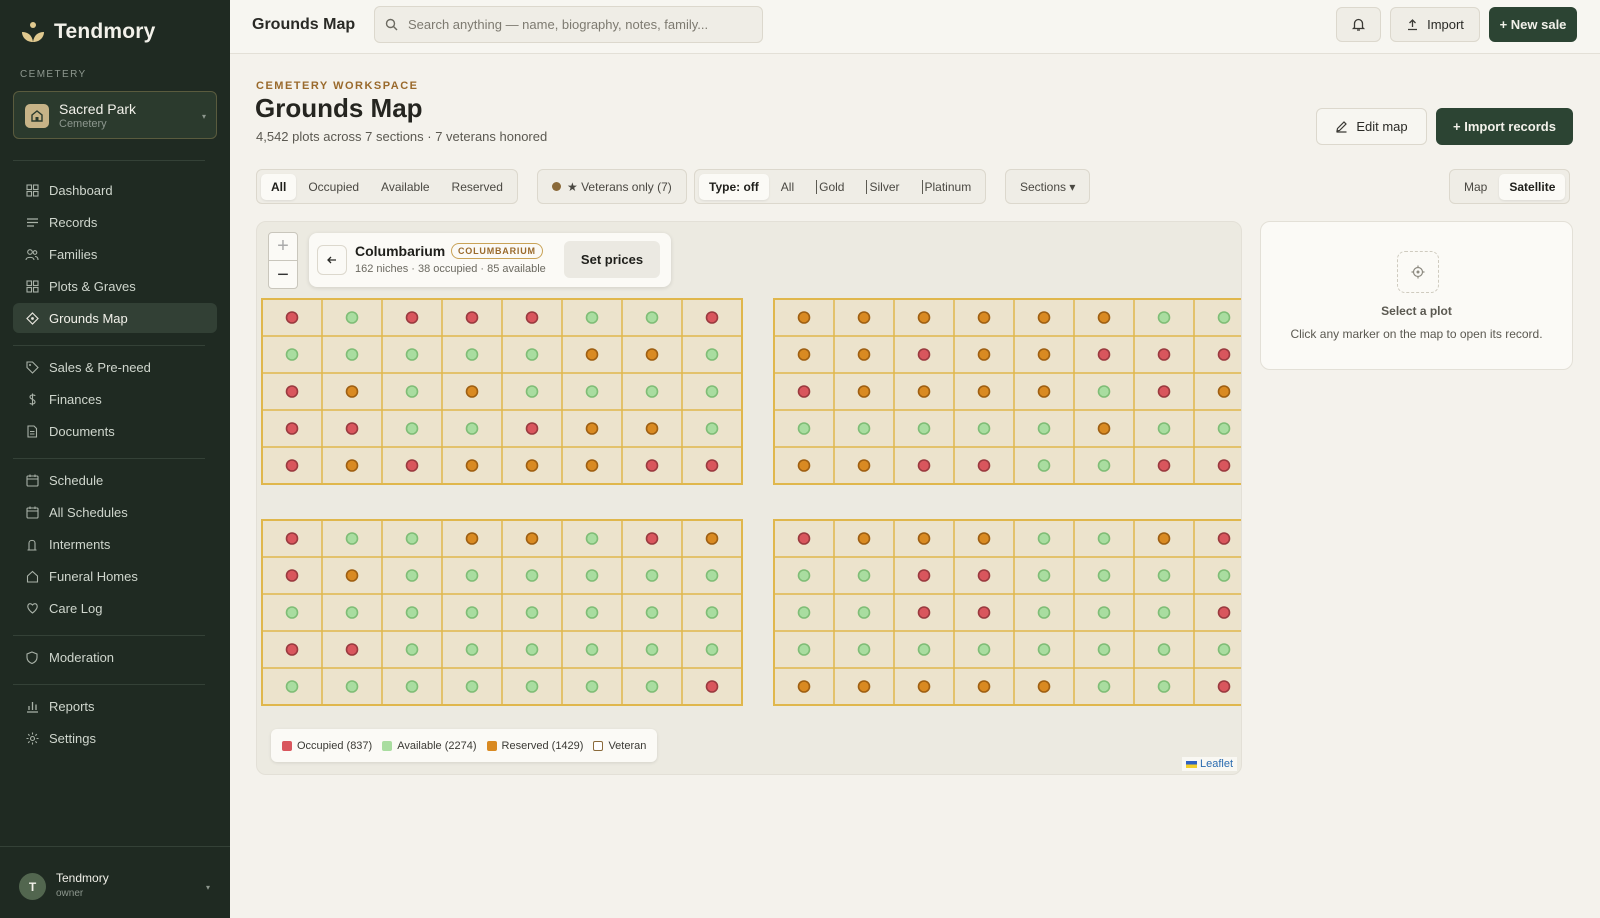 The width and height of the screenshot is (1600, 918). I want to click on status-filter-occupied: Occupied, so click(333, 187).